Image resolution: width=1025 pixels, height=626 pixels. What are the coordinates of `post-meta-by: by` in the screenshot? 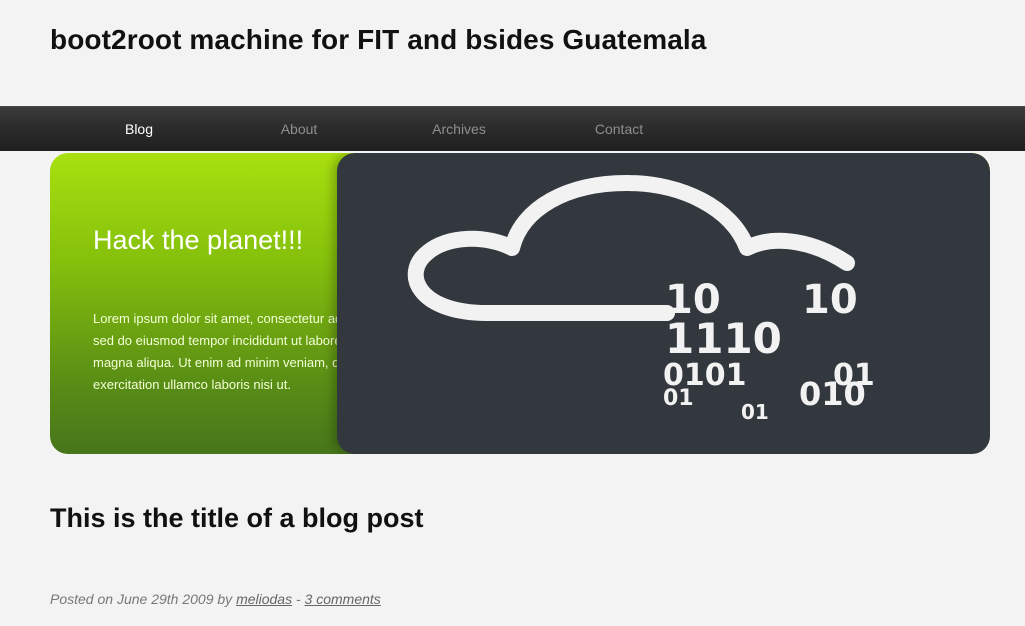 It's located at (225, 599).